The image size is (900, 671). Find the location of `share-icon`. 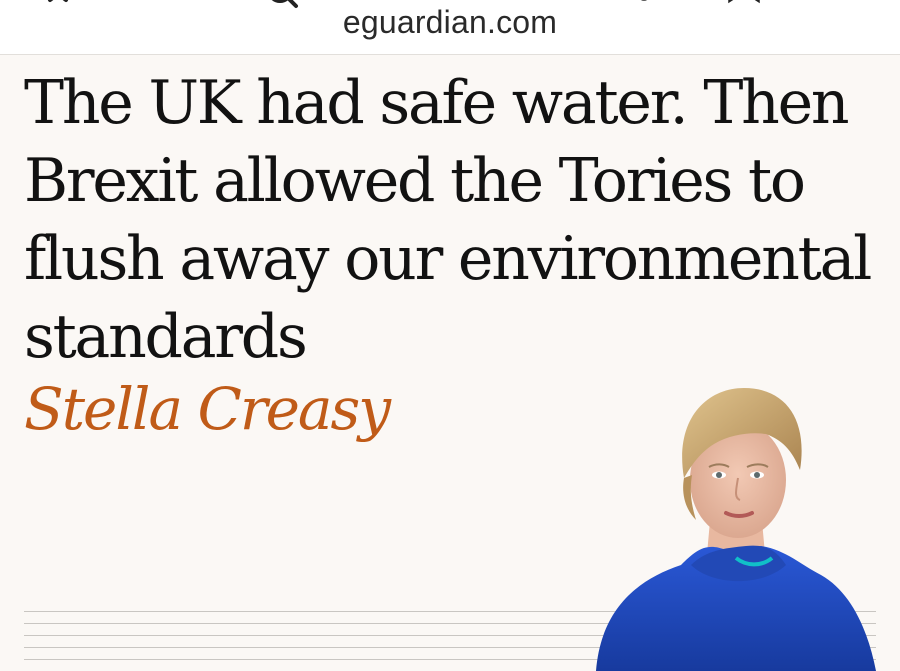

share-icon is located at coordinates (648, 7).